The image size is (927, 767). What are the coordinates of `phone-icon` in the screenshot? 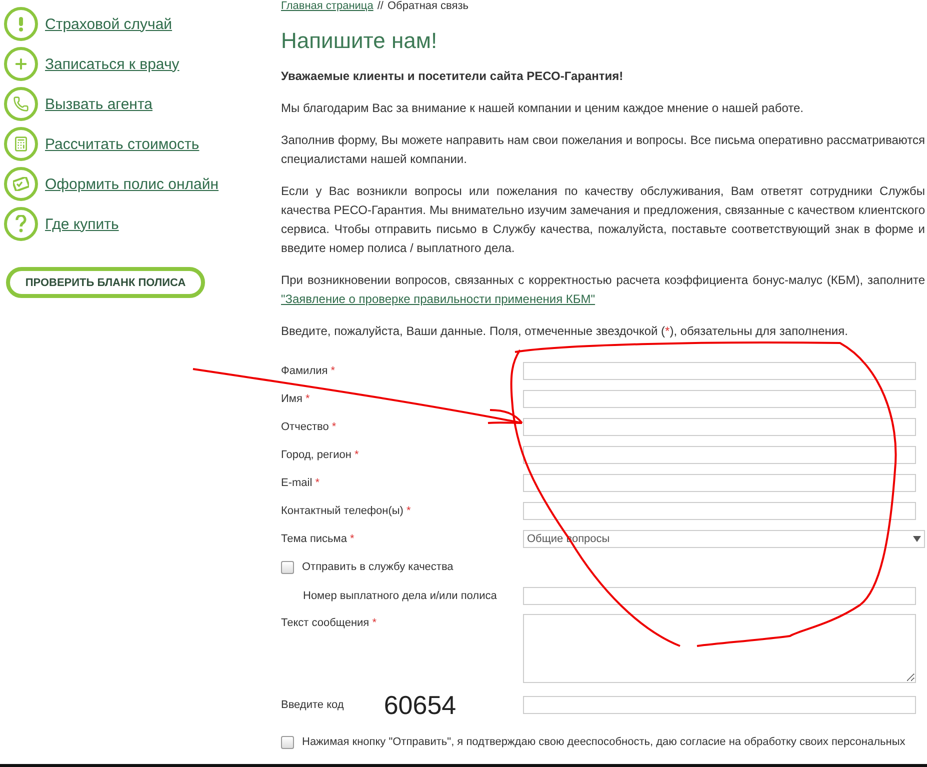 It's located at (21, 104).